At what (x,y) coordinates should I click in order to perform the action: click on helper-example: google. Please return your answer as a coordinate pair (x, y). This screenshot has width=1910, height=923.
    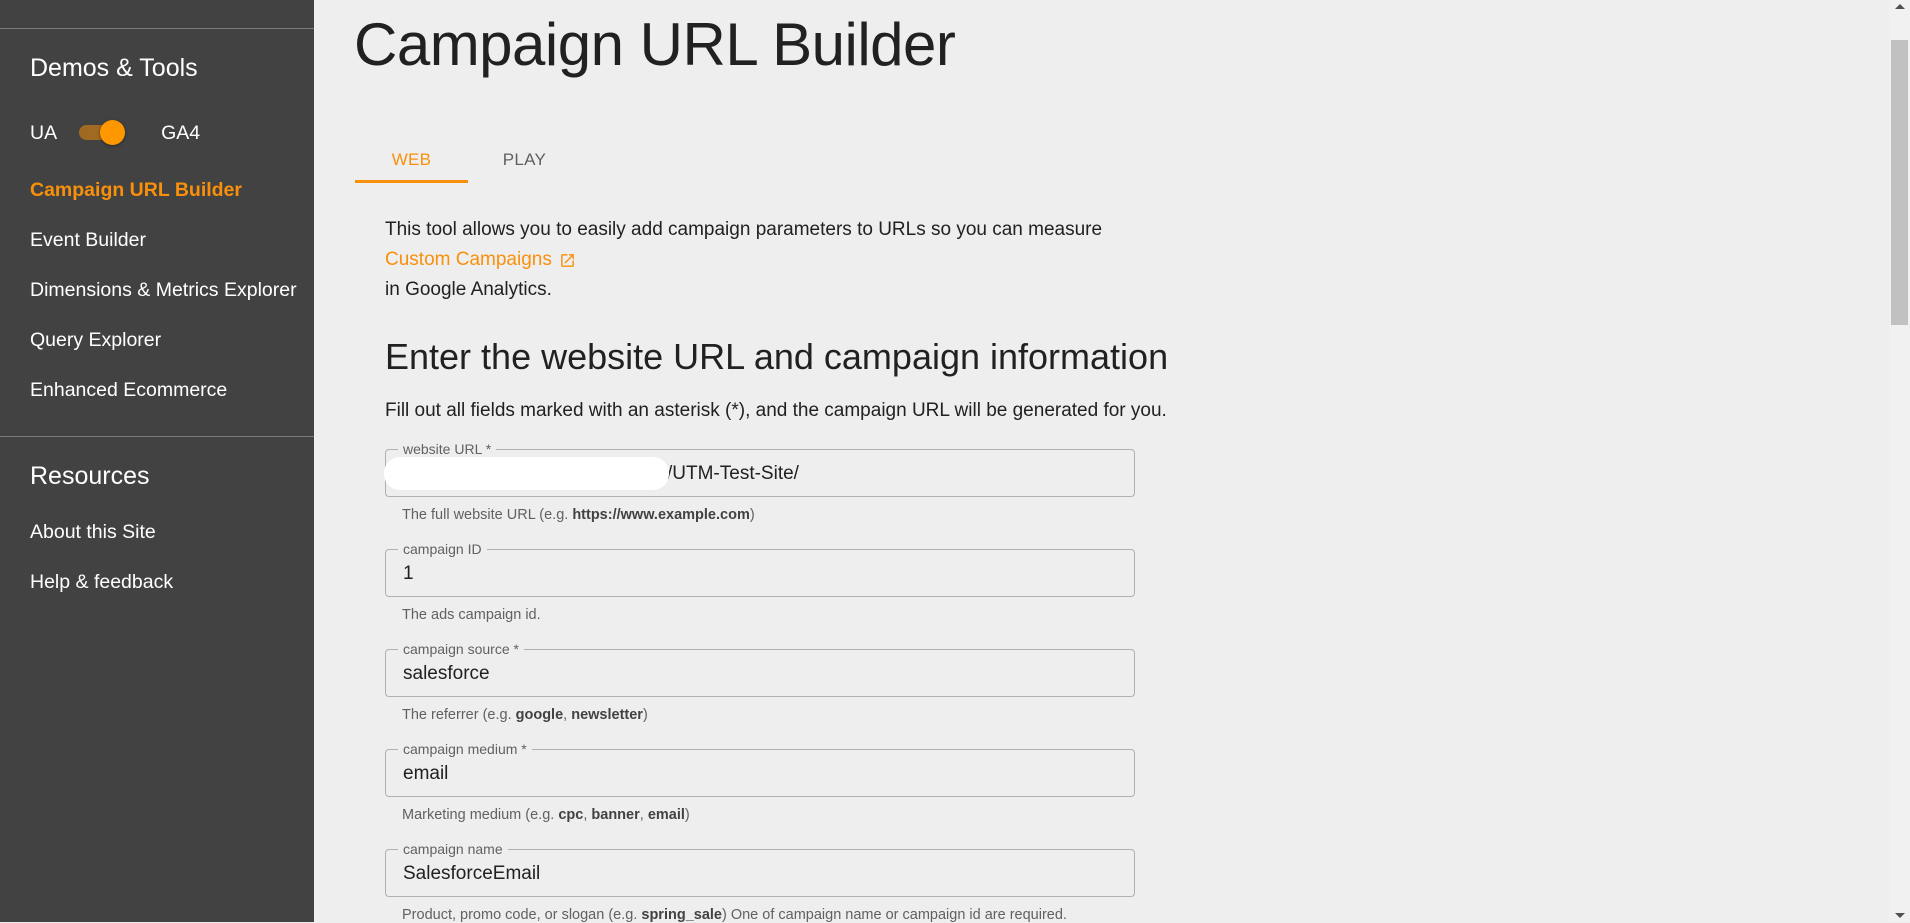
    Looking at the image, I should click on (539, 715).